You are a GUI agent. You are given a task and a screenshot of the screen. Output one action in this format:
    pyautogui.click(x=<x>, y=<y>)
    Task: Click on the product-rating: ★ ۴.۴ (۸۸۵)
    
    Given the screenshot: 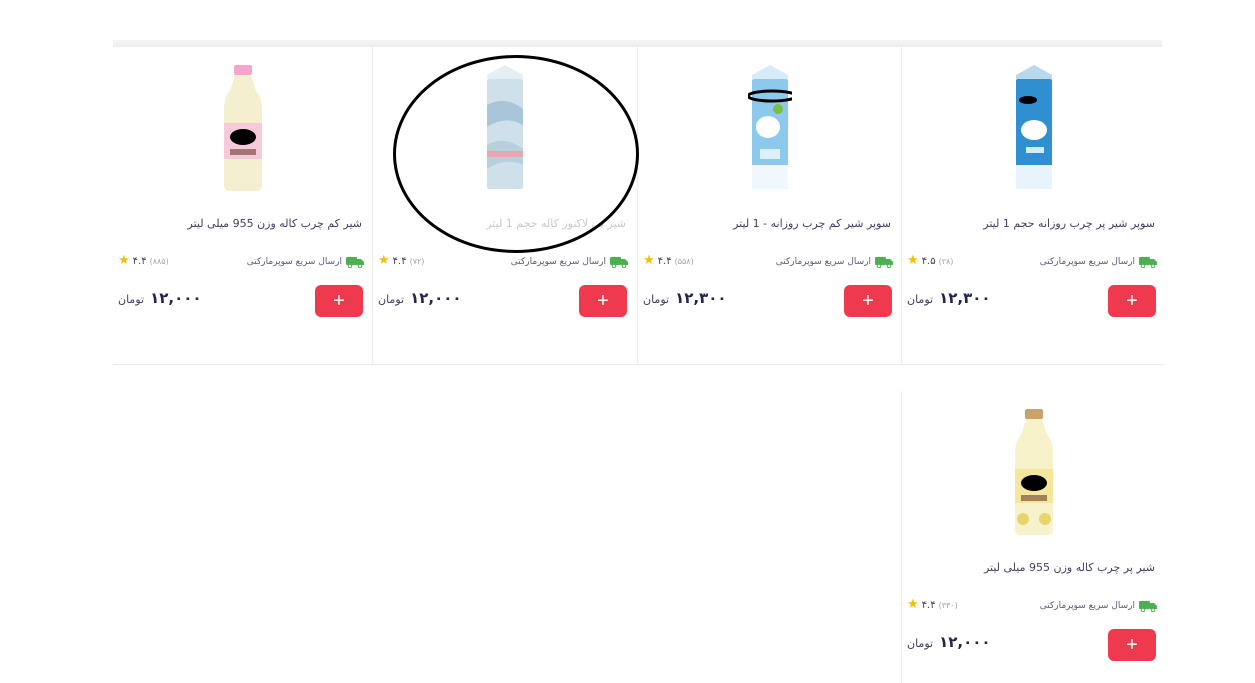 What is the action you would take?
    pyautogui.click(x=143, y=260)
    